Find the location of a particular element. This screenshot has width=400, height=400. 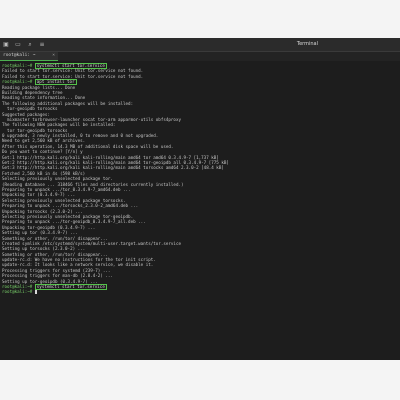

title-bar-icons: ▣ ▭ ⌕ ≡ is located at coordinates (24, 44).